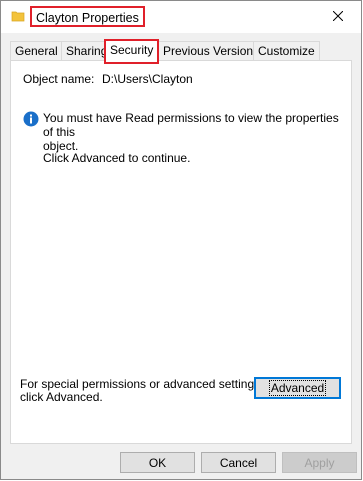 This screenshot has width=363, height=481. I want to click on window-title: Clayton Properties, so click(87, 16).